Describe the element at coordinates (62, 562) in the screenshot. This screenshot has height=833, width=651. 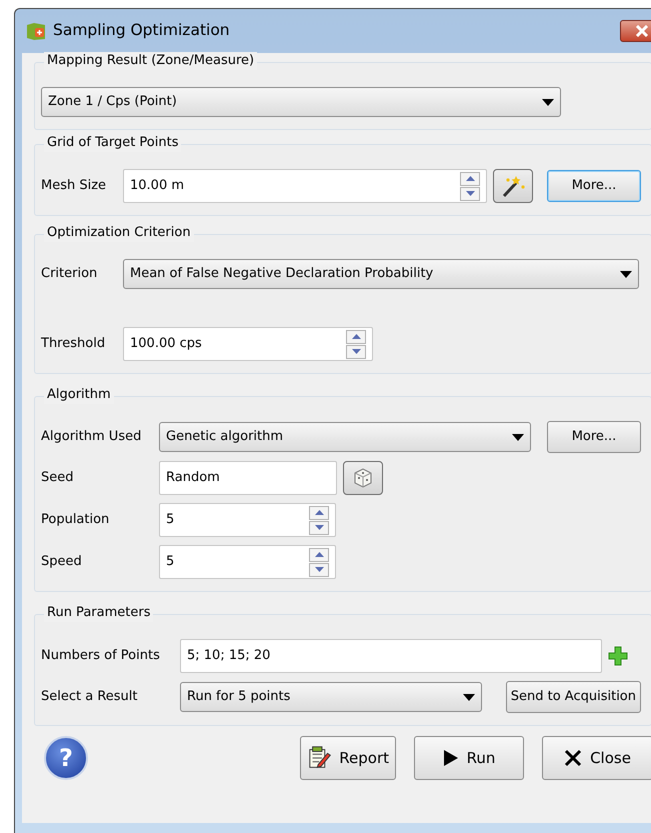
I see `field-label: Speed` at that location.